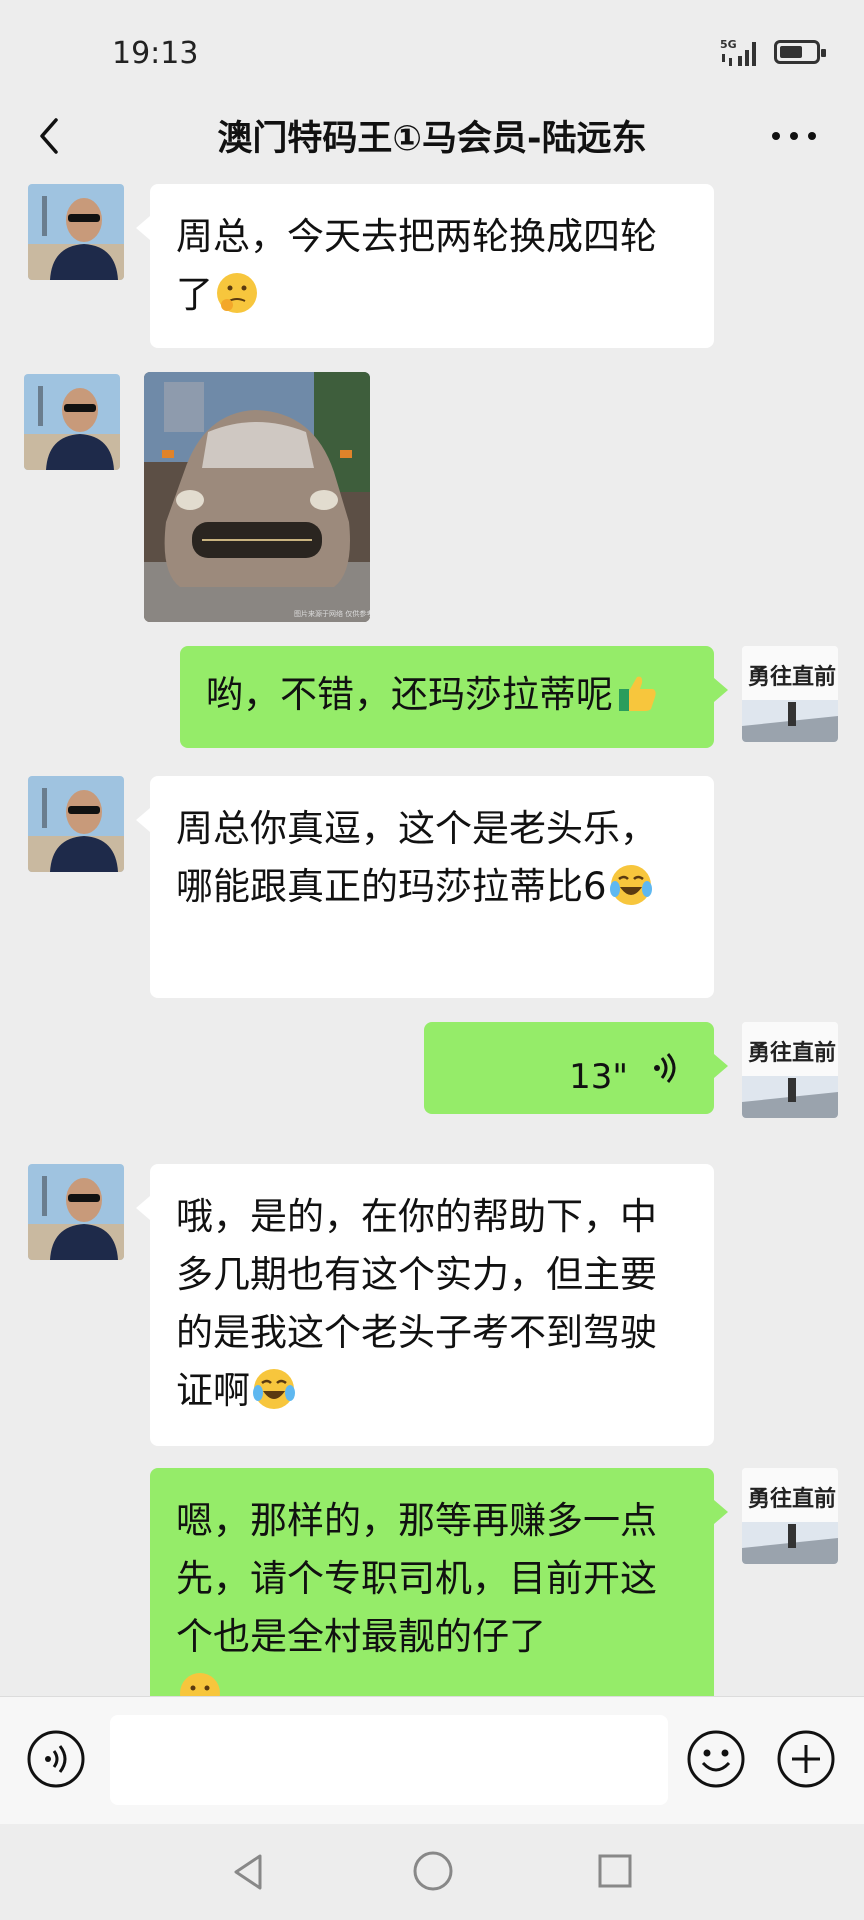  Describe the element at coordinates (728, 44) in the screenshot. I see `network-label: 5G` at that location.